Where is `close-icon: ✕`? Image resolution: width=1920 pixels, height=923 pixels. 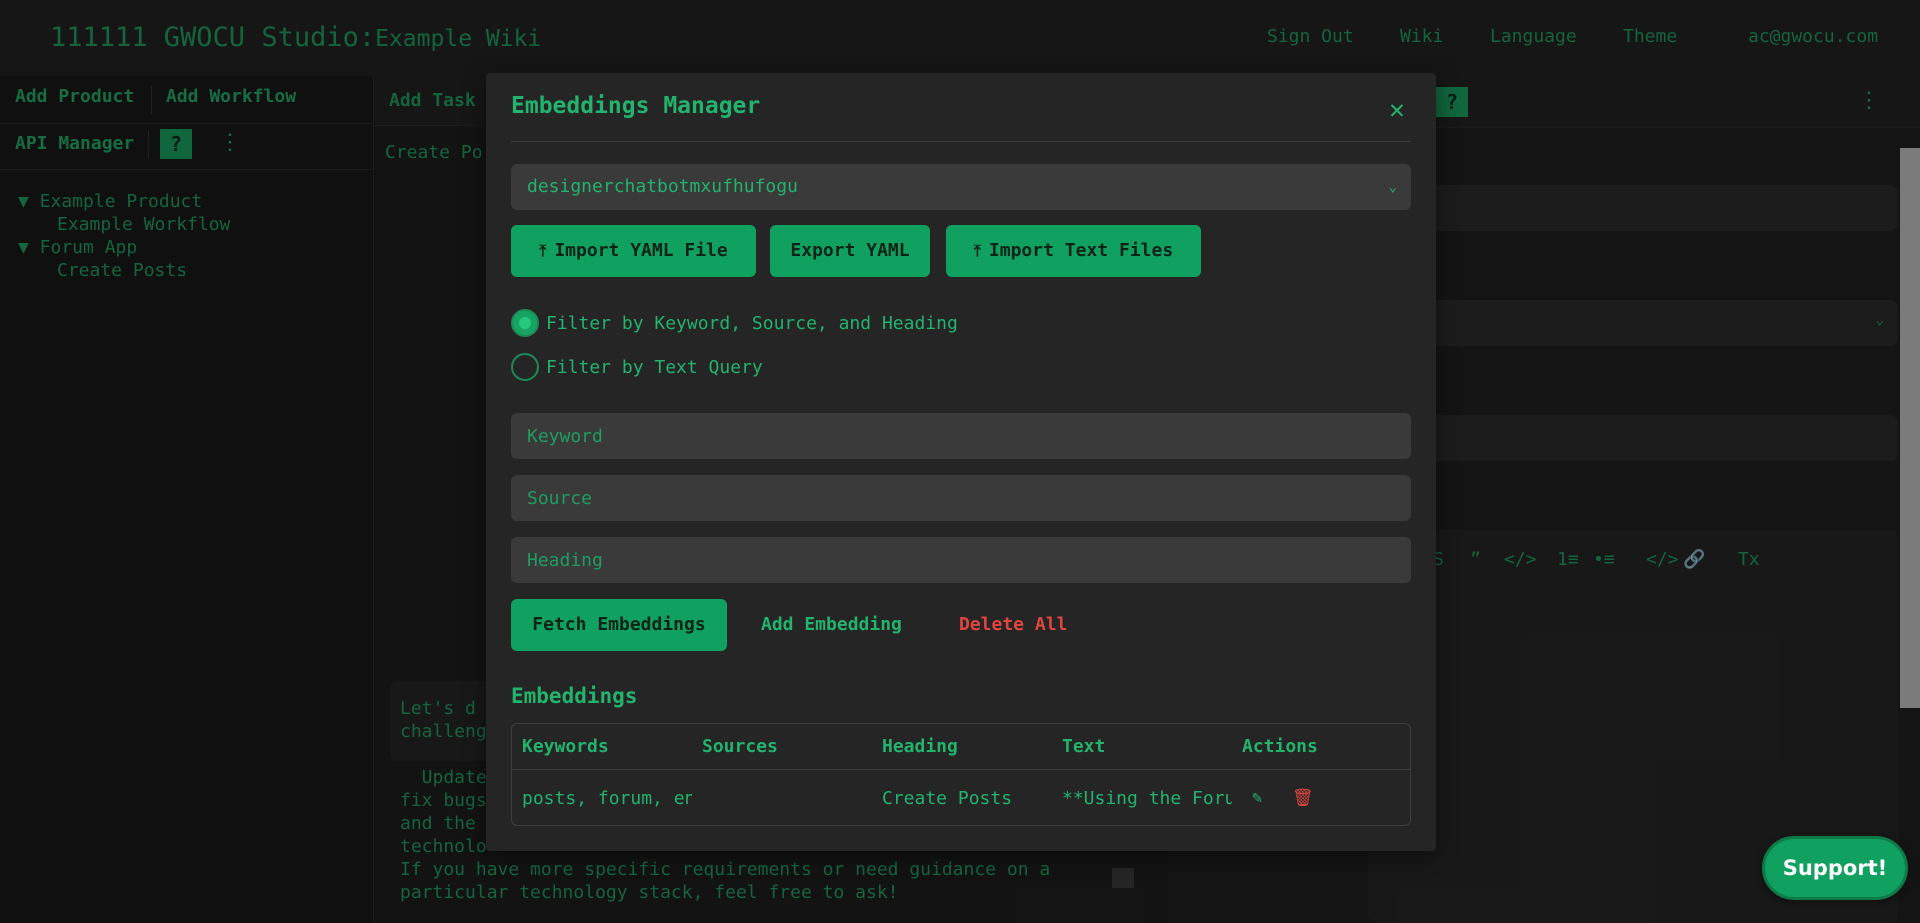
close-icon: ✕ is located at coordinates (1397, 110).